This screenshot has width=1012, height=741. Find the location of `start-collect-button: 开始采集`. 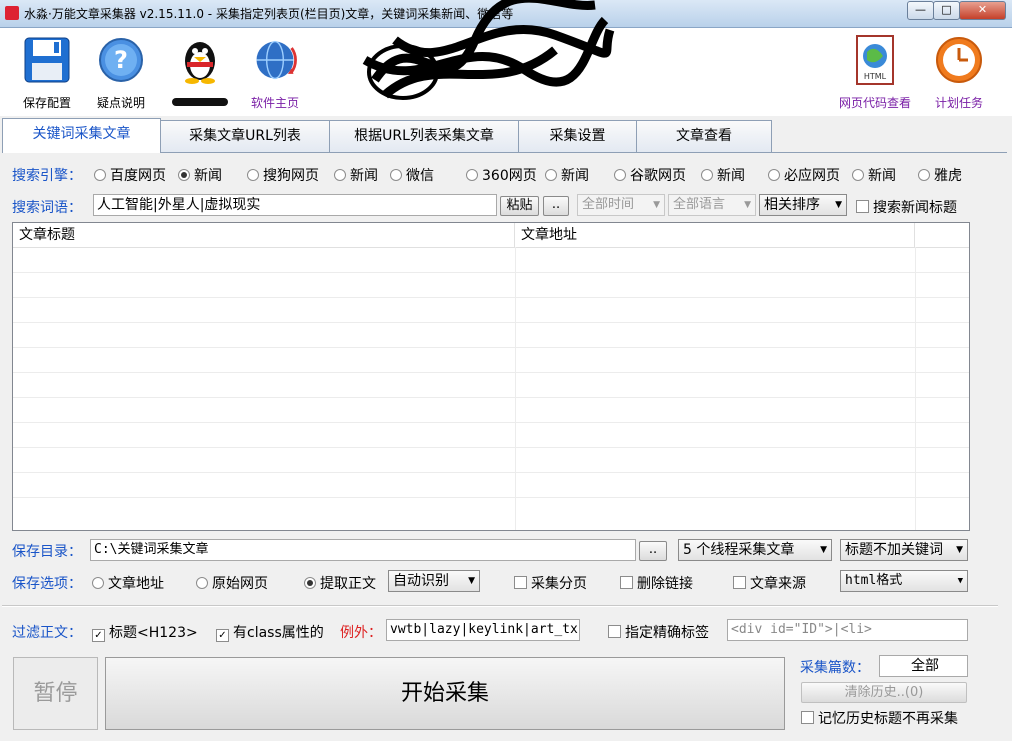

start-collect-button: 开始采集 is located at coordinates (445, 693).